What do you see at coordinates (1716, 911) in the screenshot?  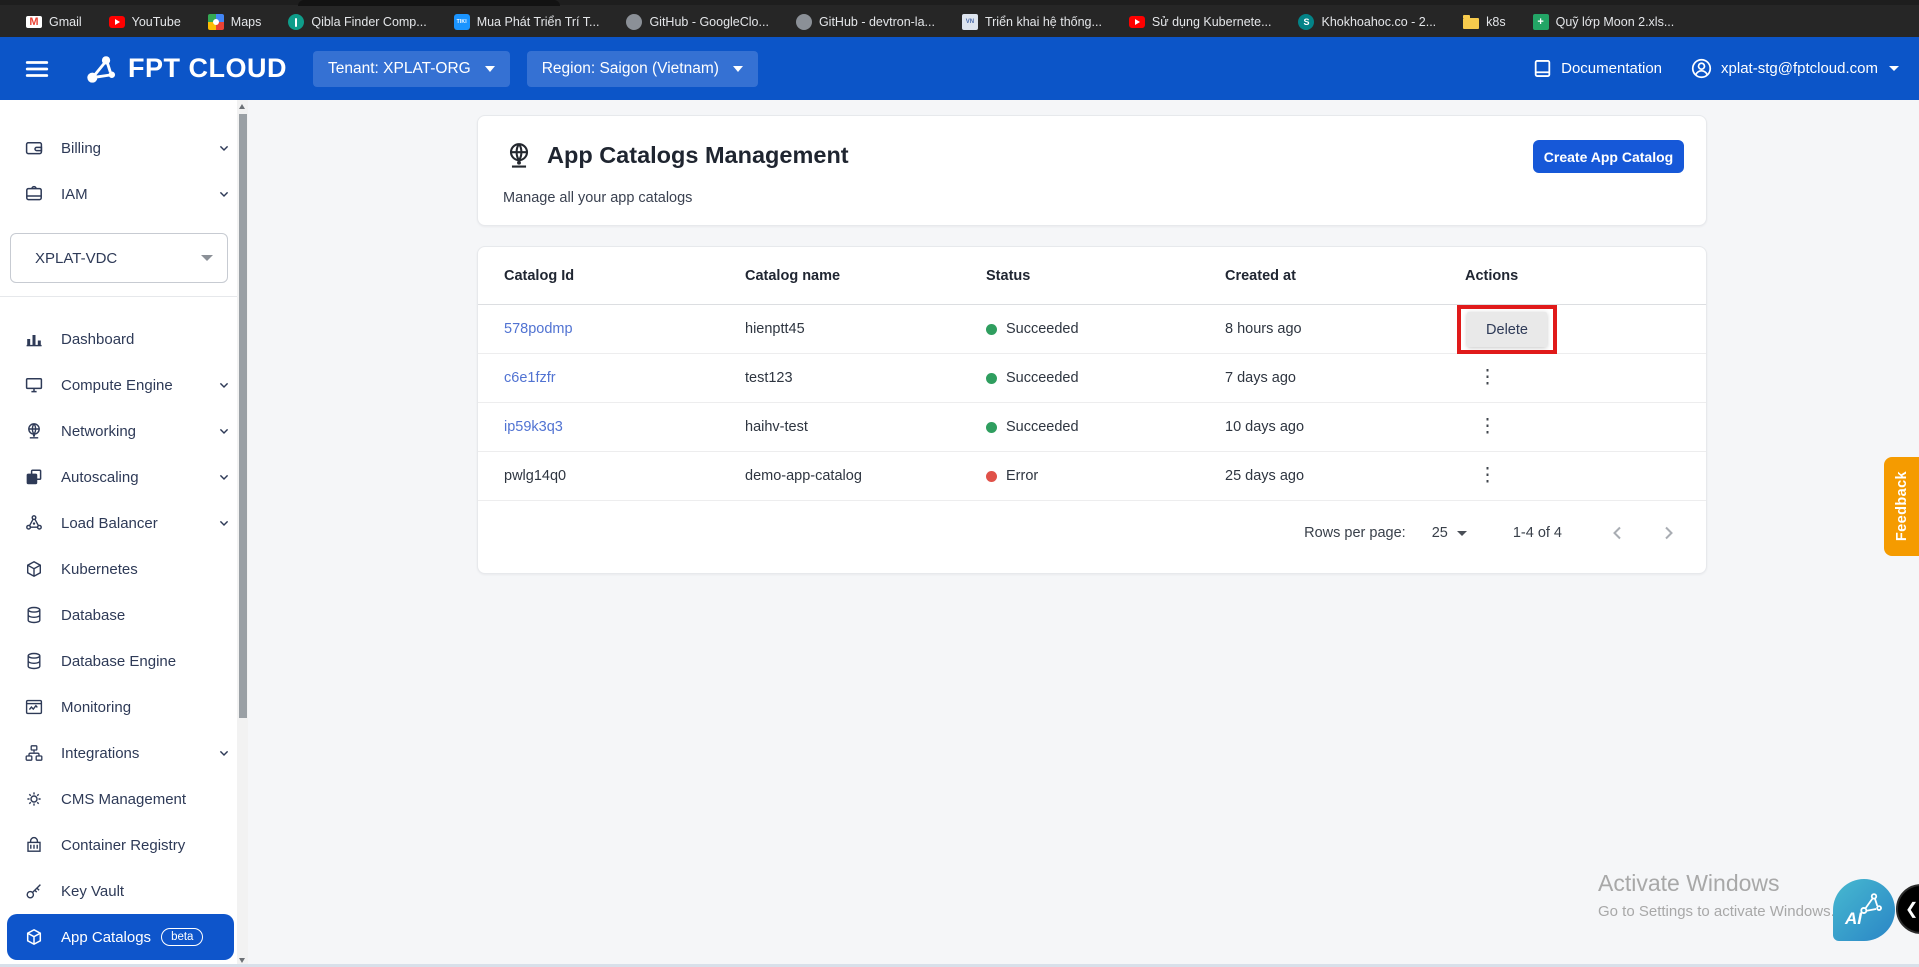 I see `activate-windows-subtitle: Go to Settings to activate Windows.` at bounding box center [1716, 911].